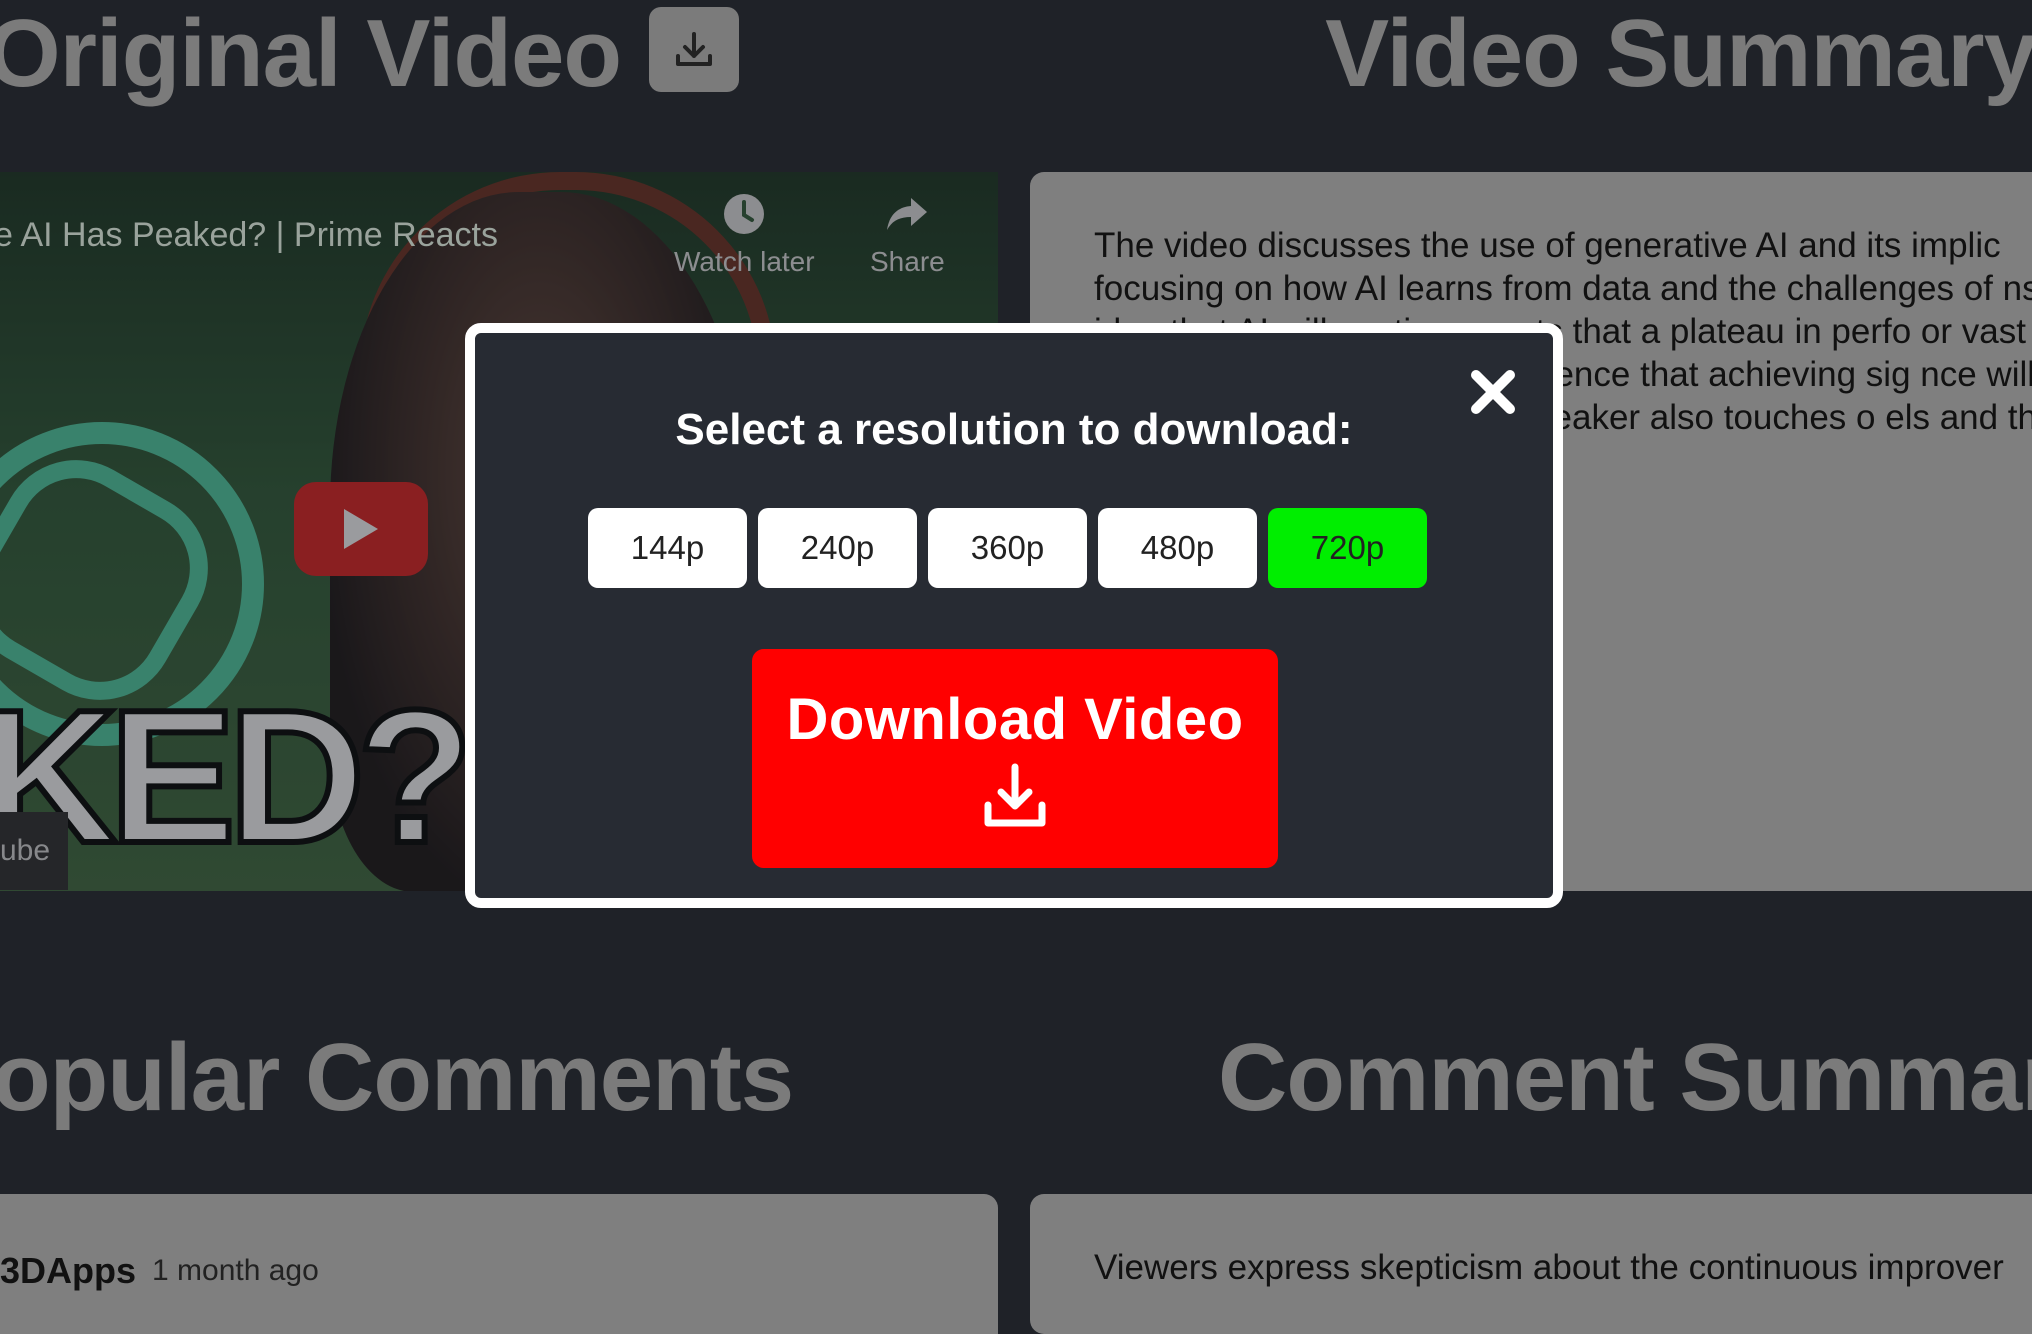 This screenshot has width=2032, height=1334. Describe the element at coordinates (1014, 429) in the screenshot. I see `modal-title: Select a resolution to download:` at that location.